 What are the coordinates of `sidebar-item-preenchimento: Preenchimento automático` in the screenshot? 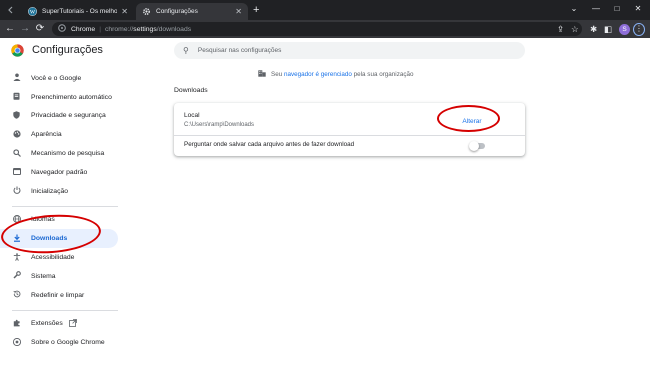 It's located at (60, 97).